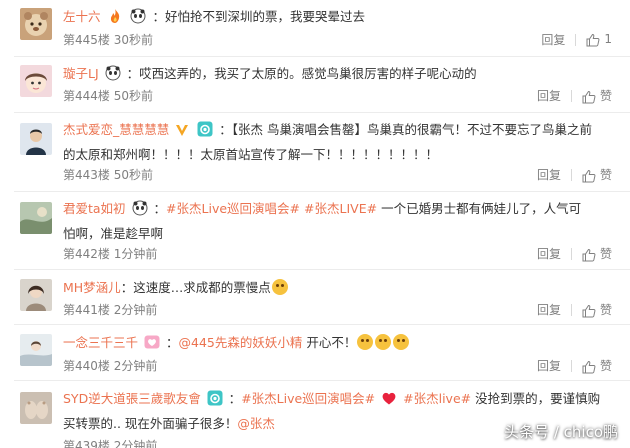 The image size is (630, 448). I want to click on verified-v-icon, so click(182, 133).